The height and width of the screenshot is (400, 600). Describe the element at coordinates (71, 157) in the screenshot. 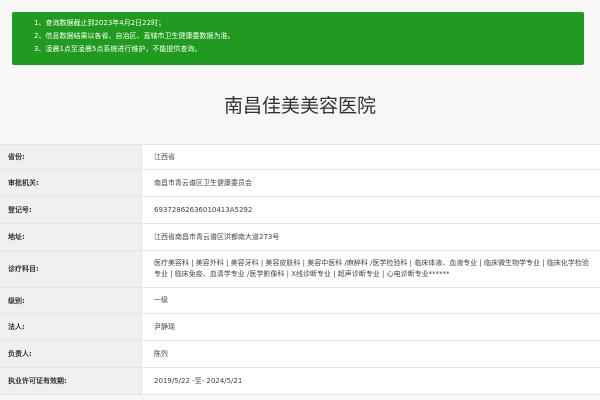

I see `row-label: 省份:` at that location.